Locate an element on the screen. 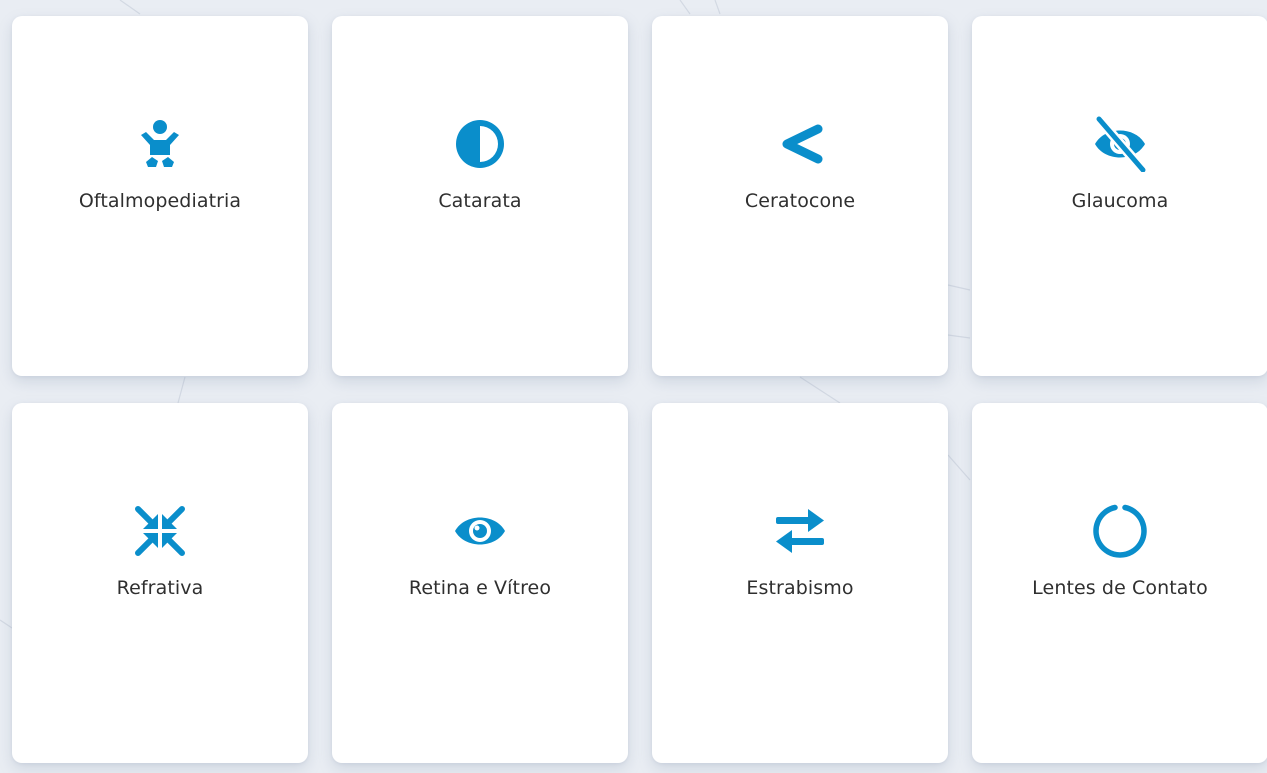 This screenshot has height=773, width=1267. exchange-arrows-icon is located at coordinates (800, 531).